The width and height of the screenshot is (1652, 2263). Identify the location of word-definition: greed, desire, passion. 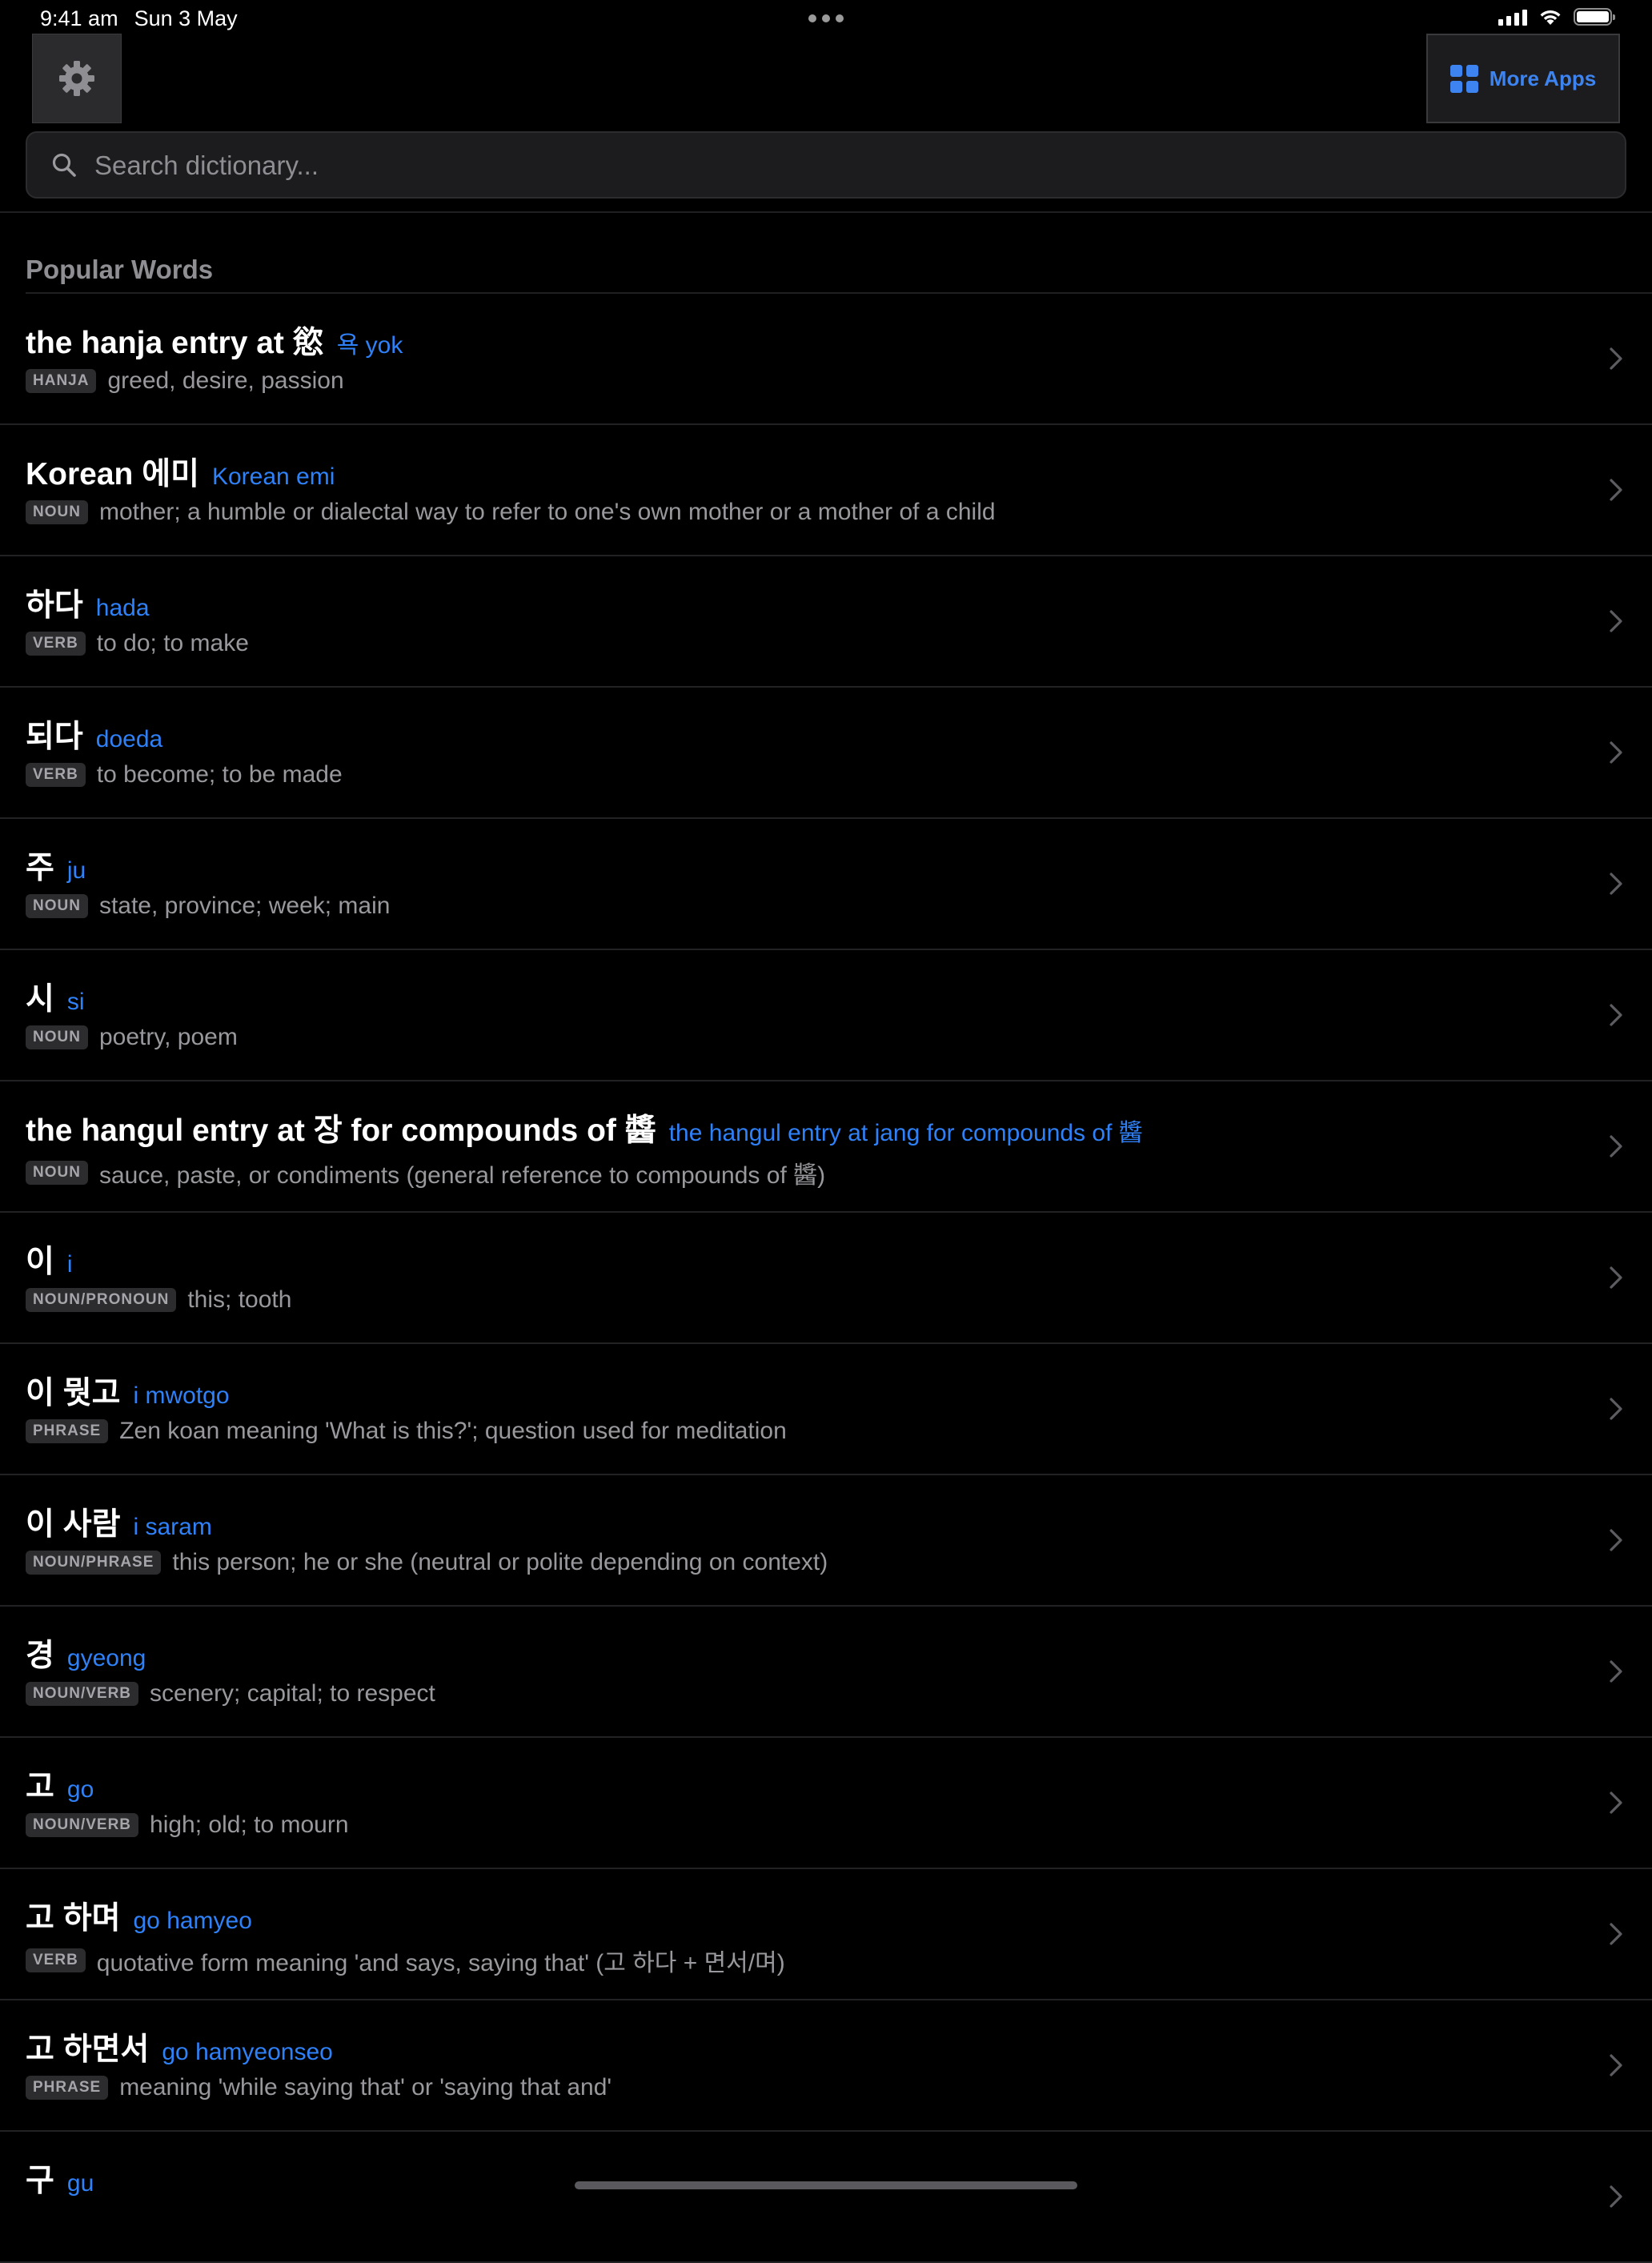
(225, 380).